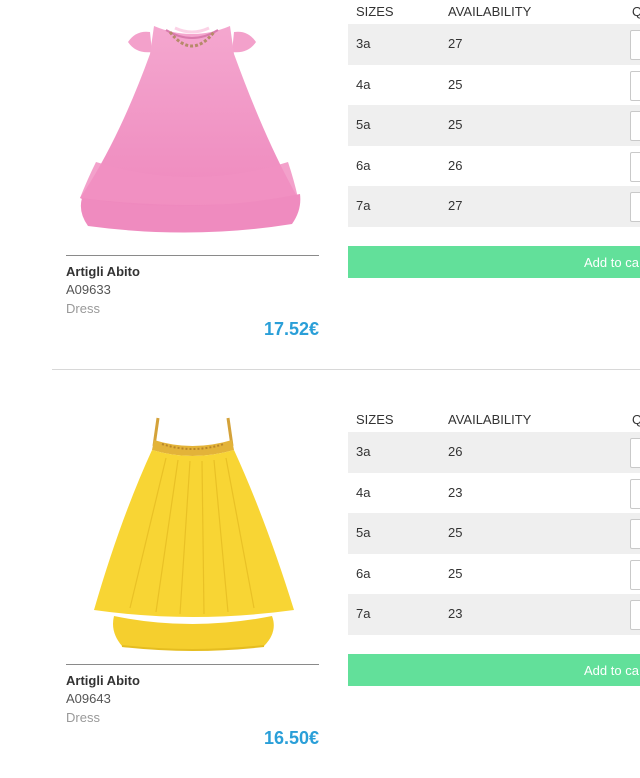 The height and width of the screenshot is (778, 640). What do you see at coordinates (494, 574) in the screenshot?
I see `table-row: 6a 25` at bounding box center [494, 574].